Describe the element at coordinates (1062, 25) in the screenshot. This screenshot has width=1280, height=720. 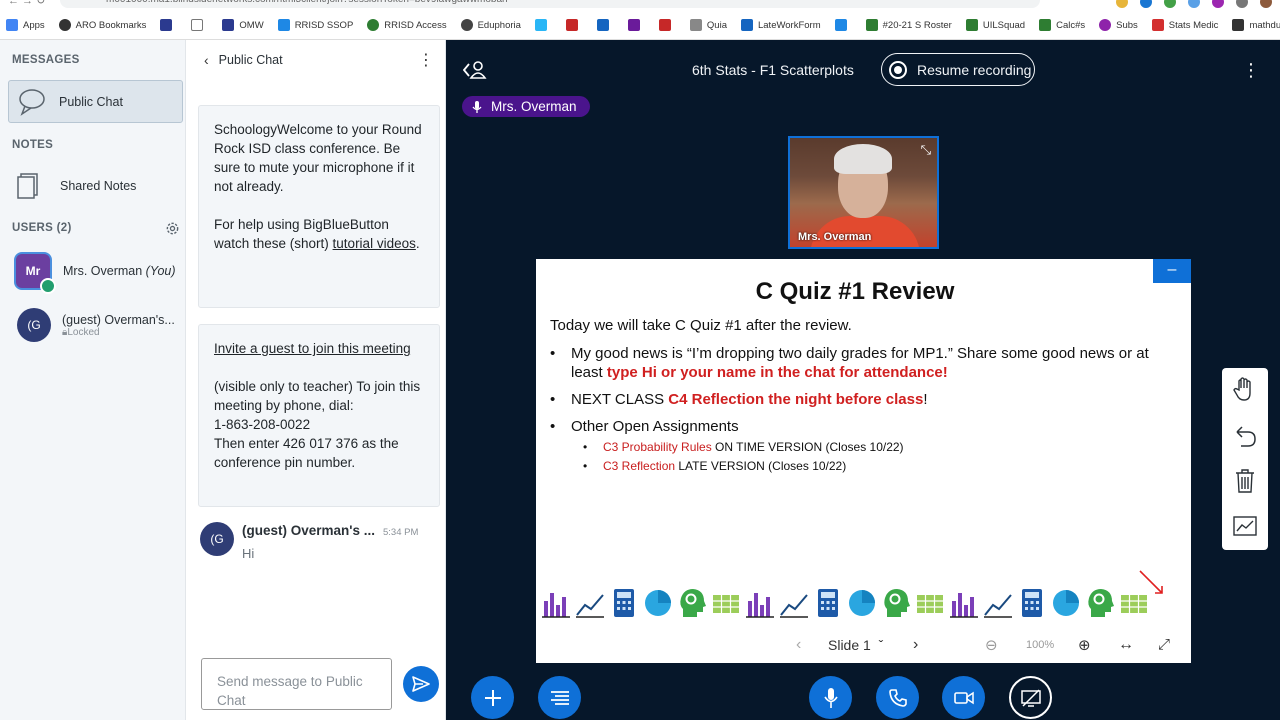
I see `bookmark: Calc#s` at that location.